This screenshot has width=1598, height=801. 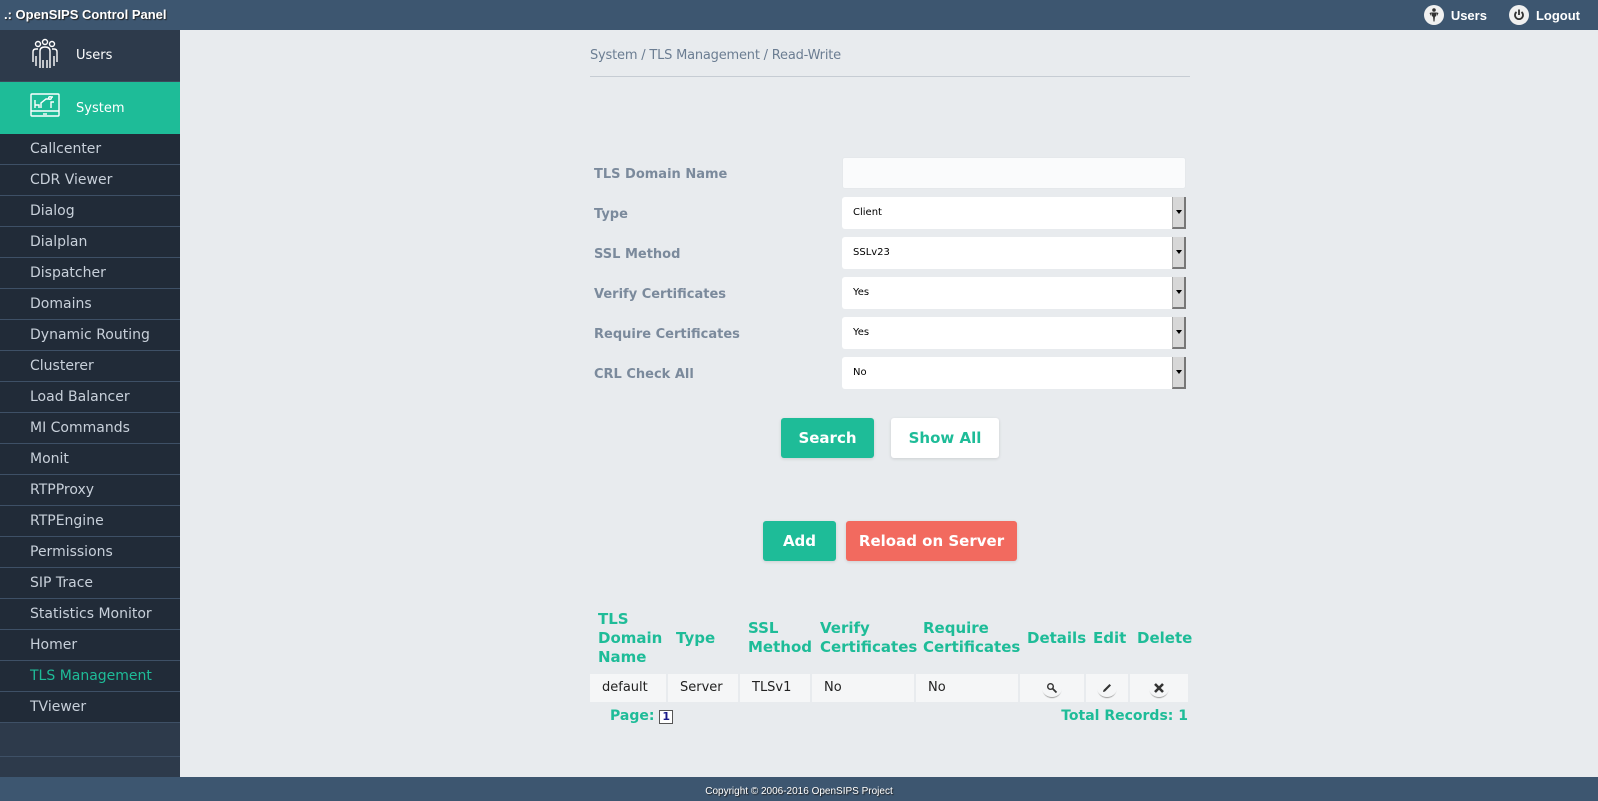 I want to click on sidebar-item-rtpproxy: RTPProxy, so click(x=90, y=490).